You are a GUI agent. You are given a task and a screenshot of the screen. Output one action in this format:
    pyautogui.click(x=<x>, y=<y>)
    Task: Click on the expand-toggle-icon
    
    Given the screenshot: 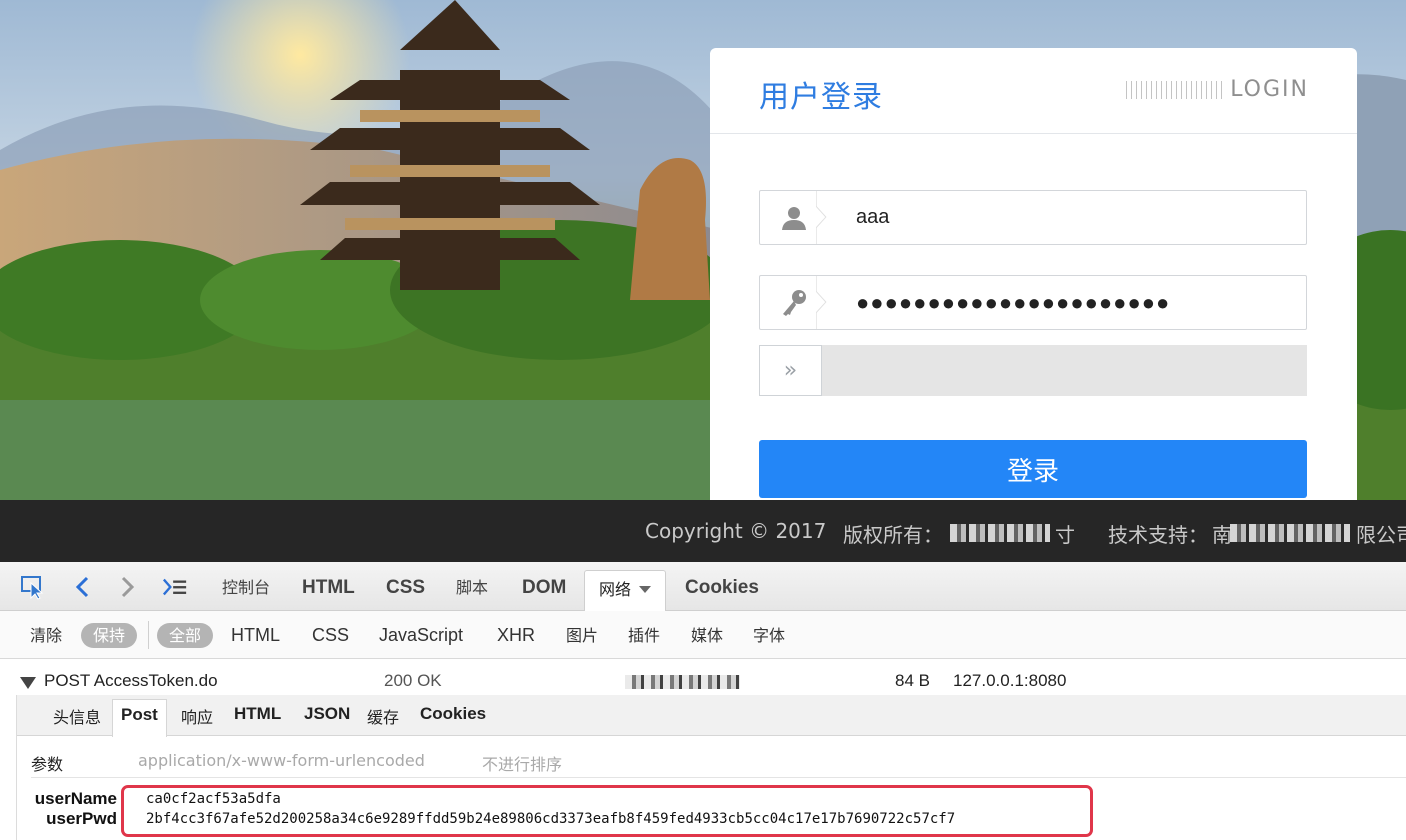 What is the action you would take?
    pyautogui.click(x=28, y=683)
    